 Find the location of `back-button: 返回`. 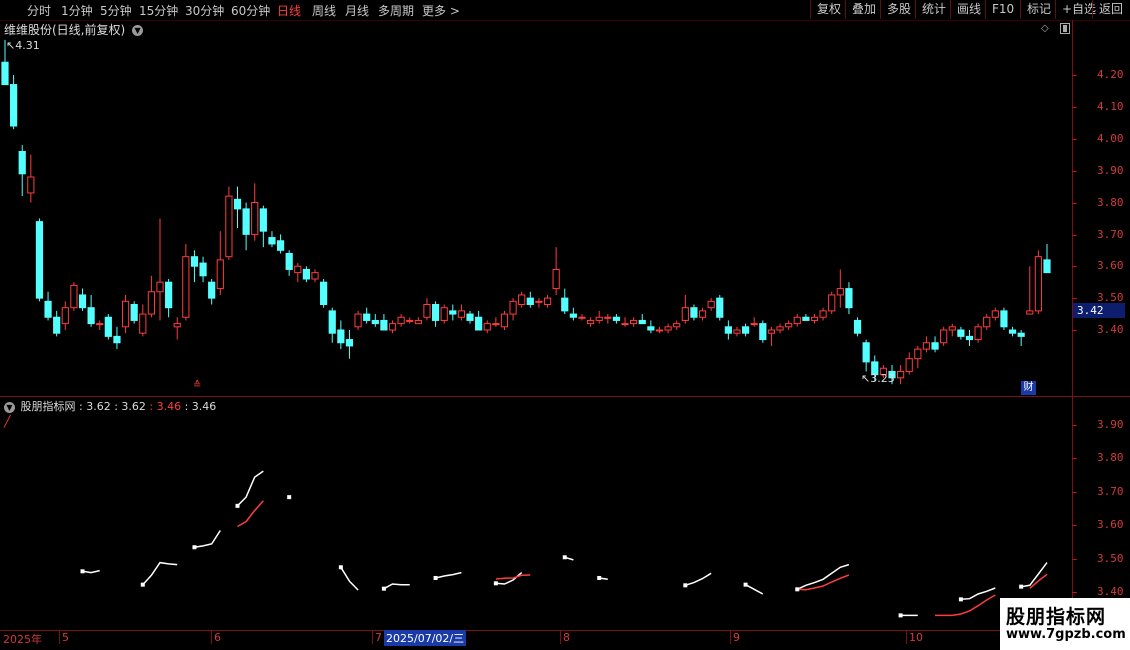

back-button: 返回 is located at coordinates (1111, 9).